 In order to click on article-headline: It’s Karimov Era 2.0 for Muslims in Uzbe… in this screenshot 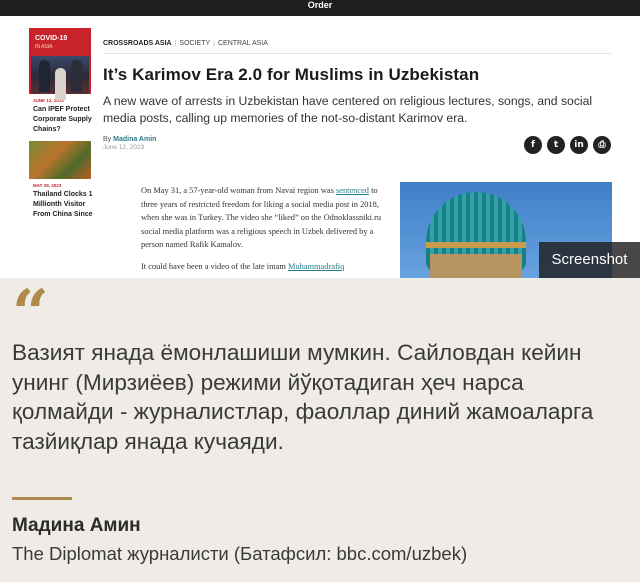, I will do `click(291, 74)`.